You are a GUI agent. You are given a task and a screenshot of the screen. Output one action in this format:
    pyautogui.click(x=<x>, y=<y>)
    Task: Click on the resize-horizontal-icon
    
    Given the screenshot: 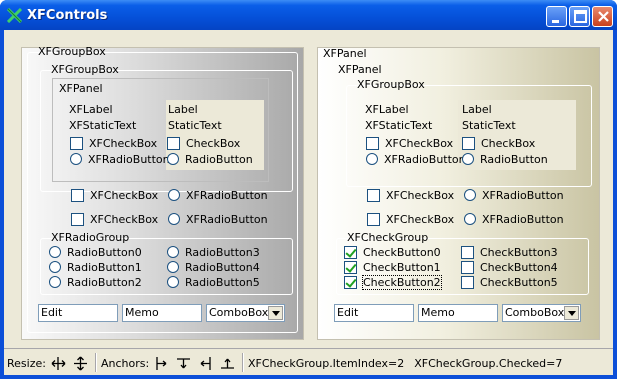 What is the action you would take?
    pyautogui.click(x=58, y=363)
    